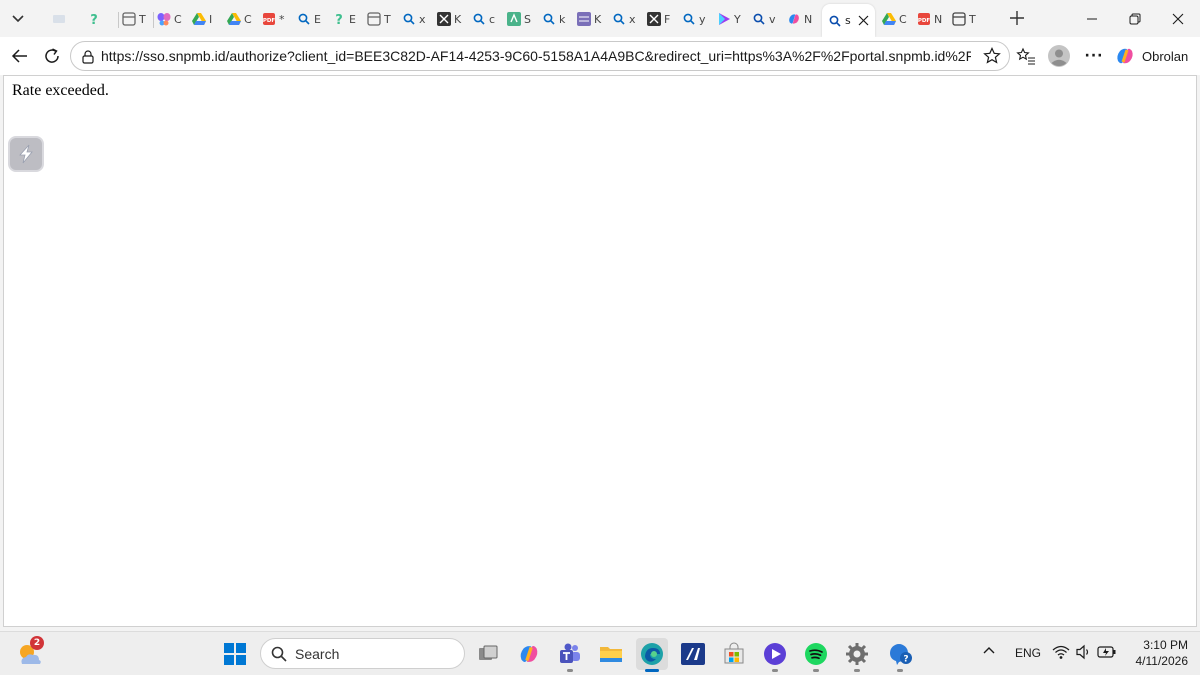 This screenshot has width=1200, height=675. Describe the element at coordinates (848, 20) in the screenshot. I see `tab-active: s` at that location.